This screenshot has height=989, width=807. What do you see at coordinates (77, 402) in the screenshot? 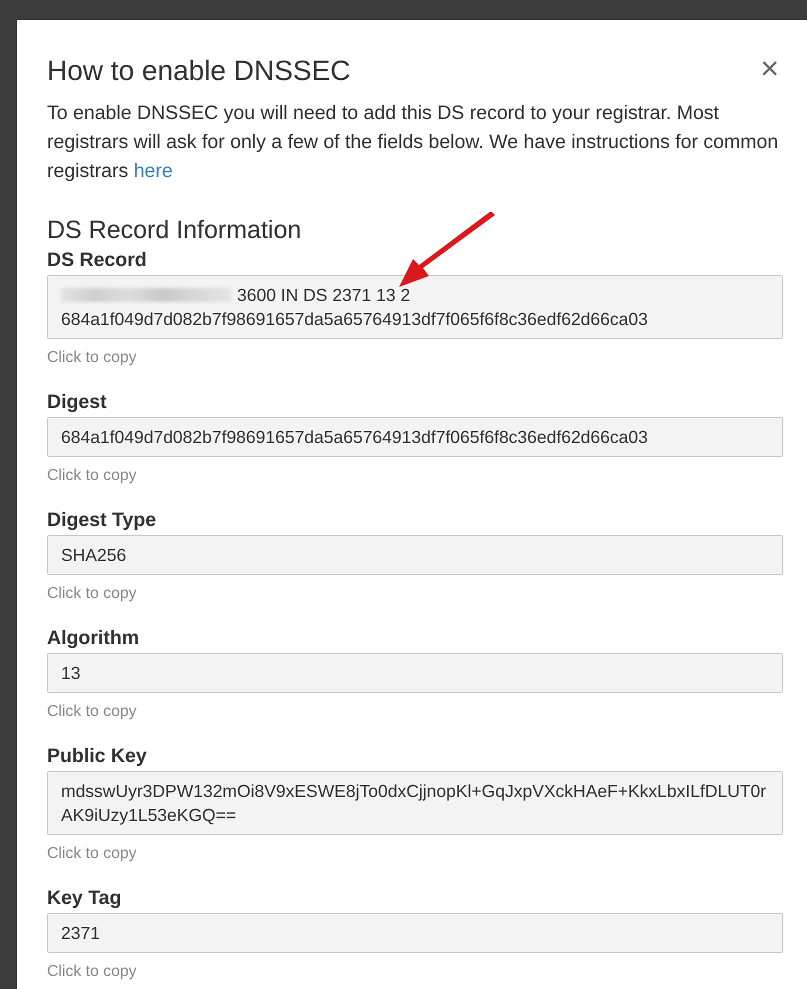
I see `field-label: Digest` at bounding box center [77, 402].